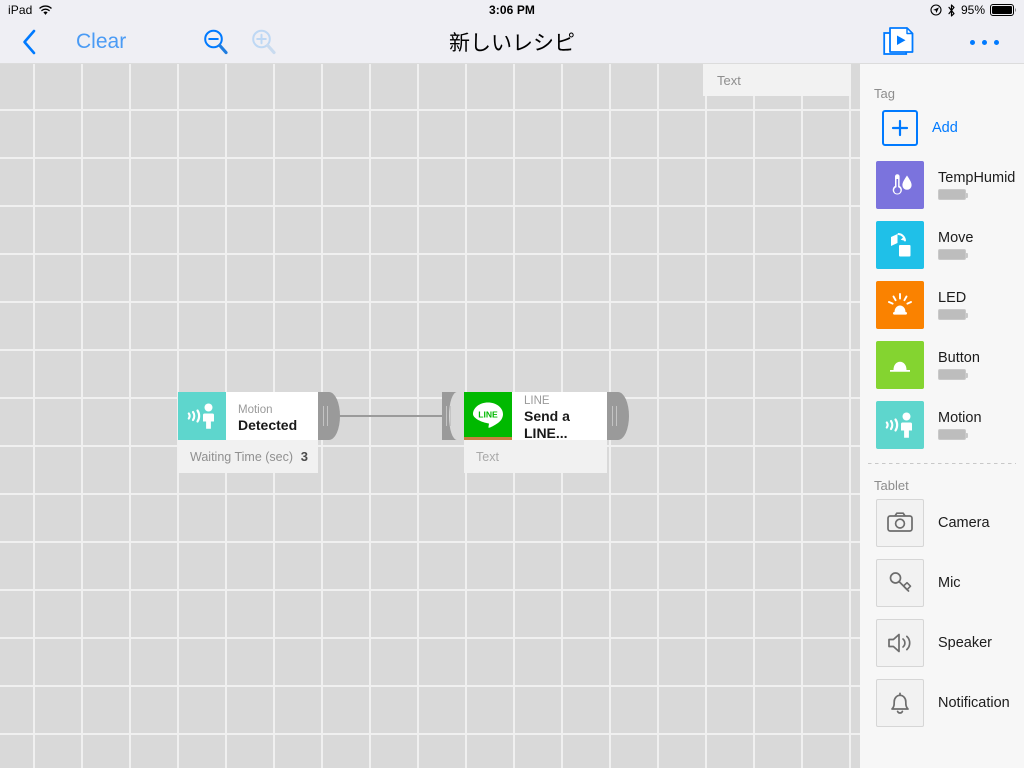  Describe the element at coordinates (1003, 10) in the screenshot. I see `battery-icon` at that location.